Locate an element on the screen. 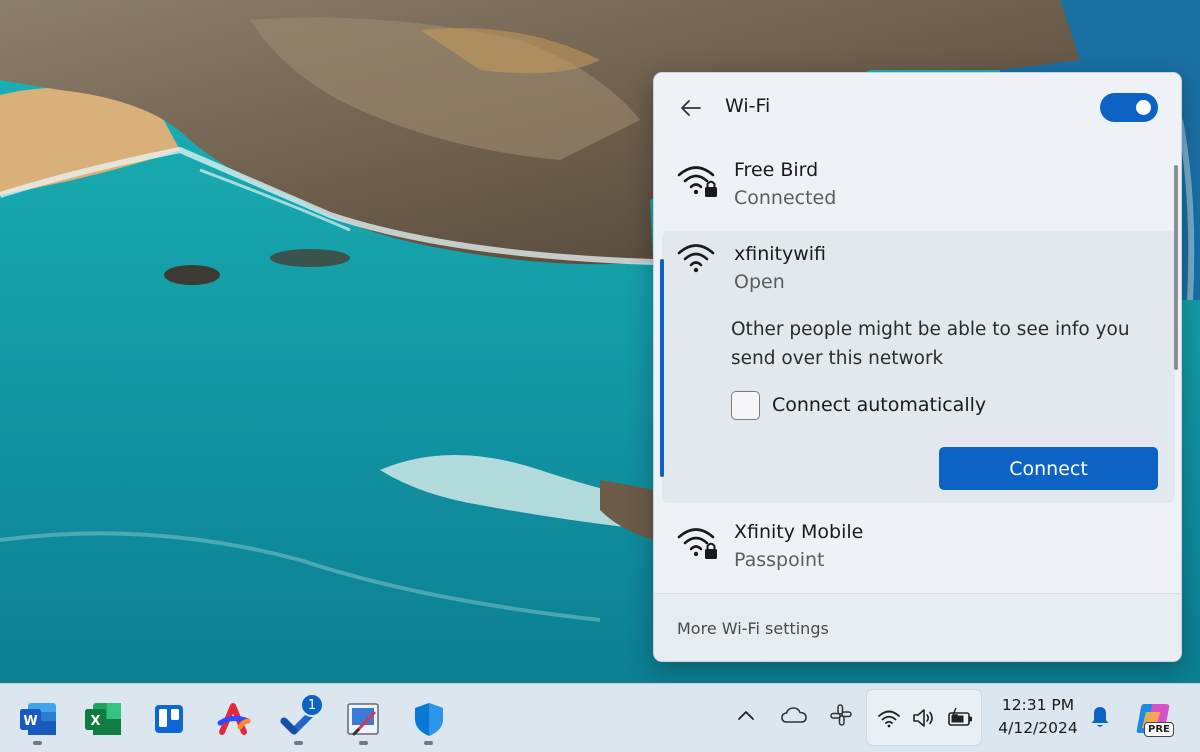 This screenshot has height=752, width=1200. network-status: Passpoint is located at coordinates (779, 560).